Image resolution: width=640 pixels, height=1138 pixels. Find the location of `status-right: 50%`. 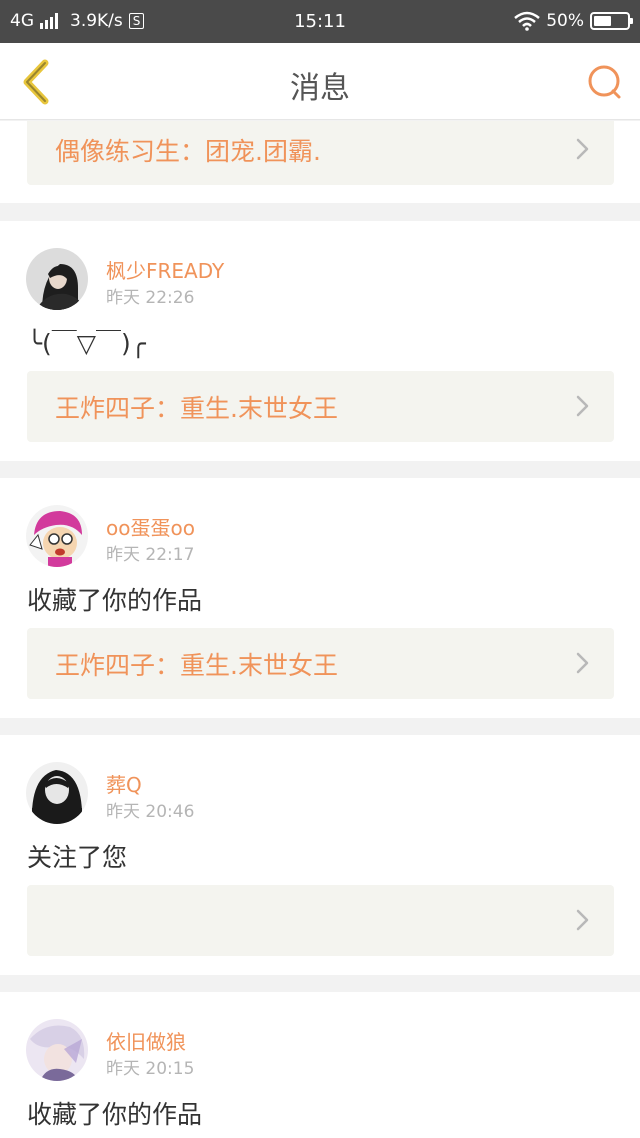

status-right: 50% is located at coordinates (573, 21).